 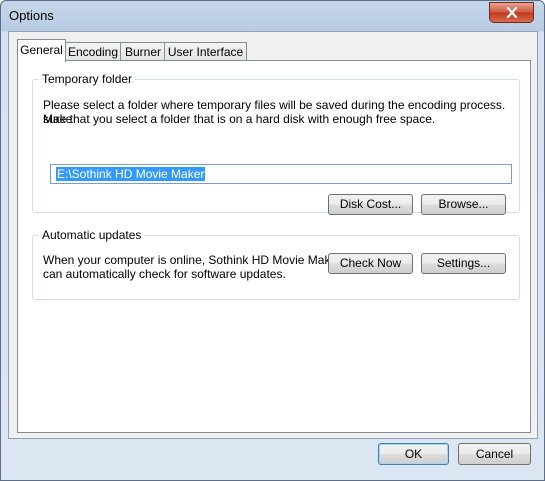 I want to click on close-button, so click(x=511, y=12).